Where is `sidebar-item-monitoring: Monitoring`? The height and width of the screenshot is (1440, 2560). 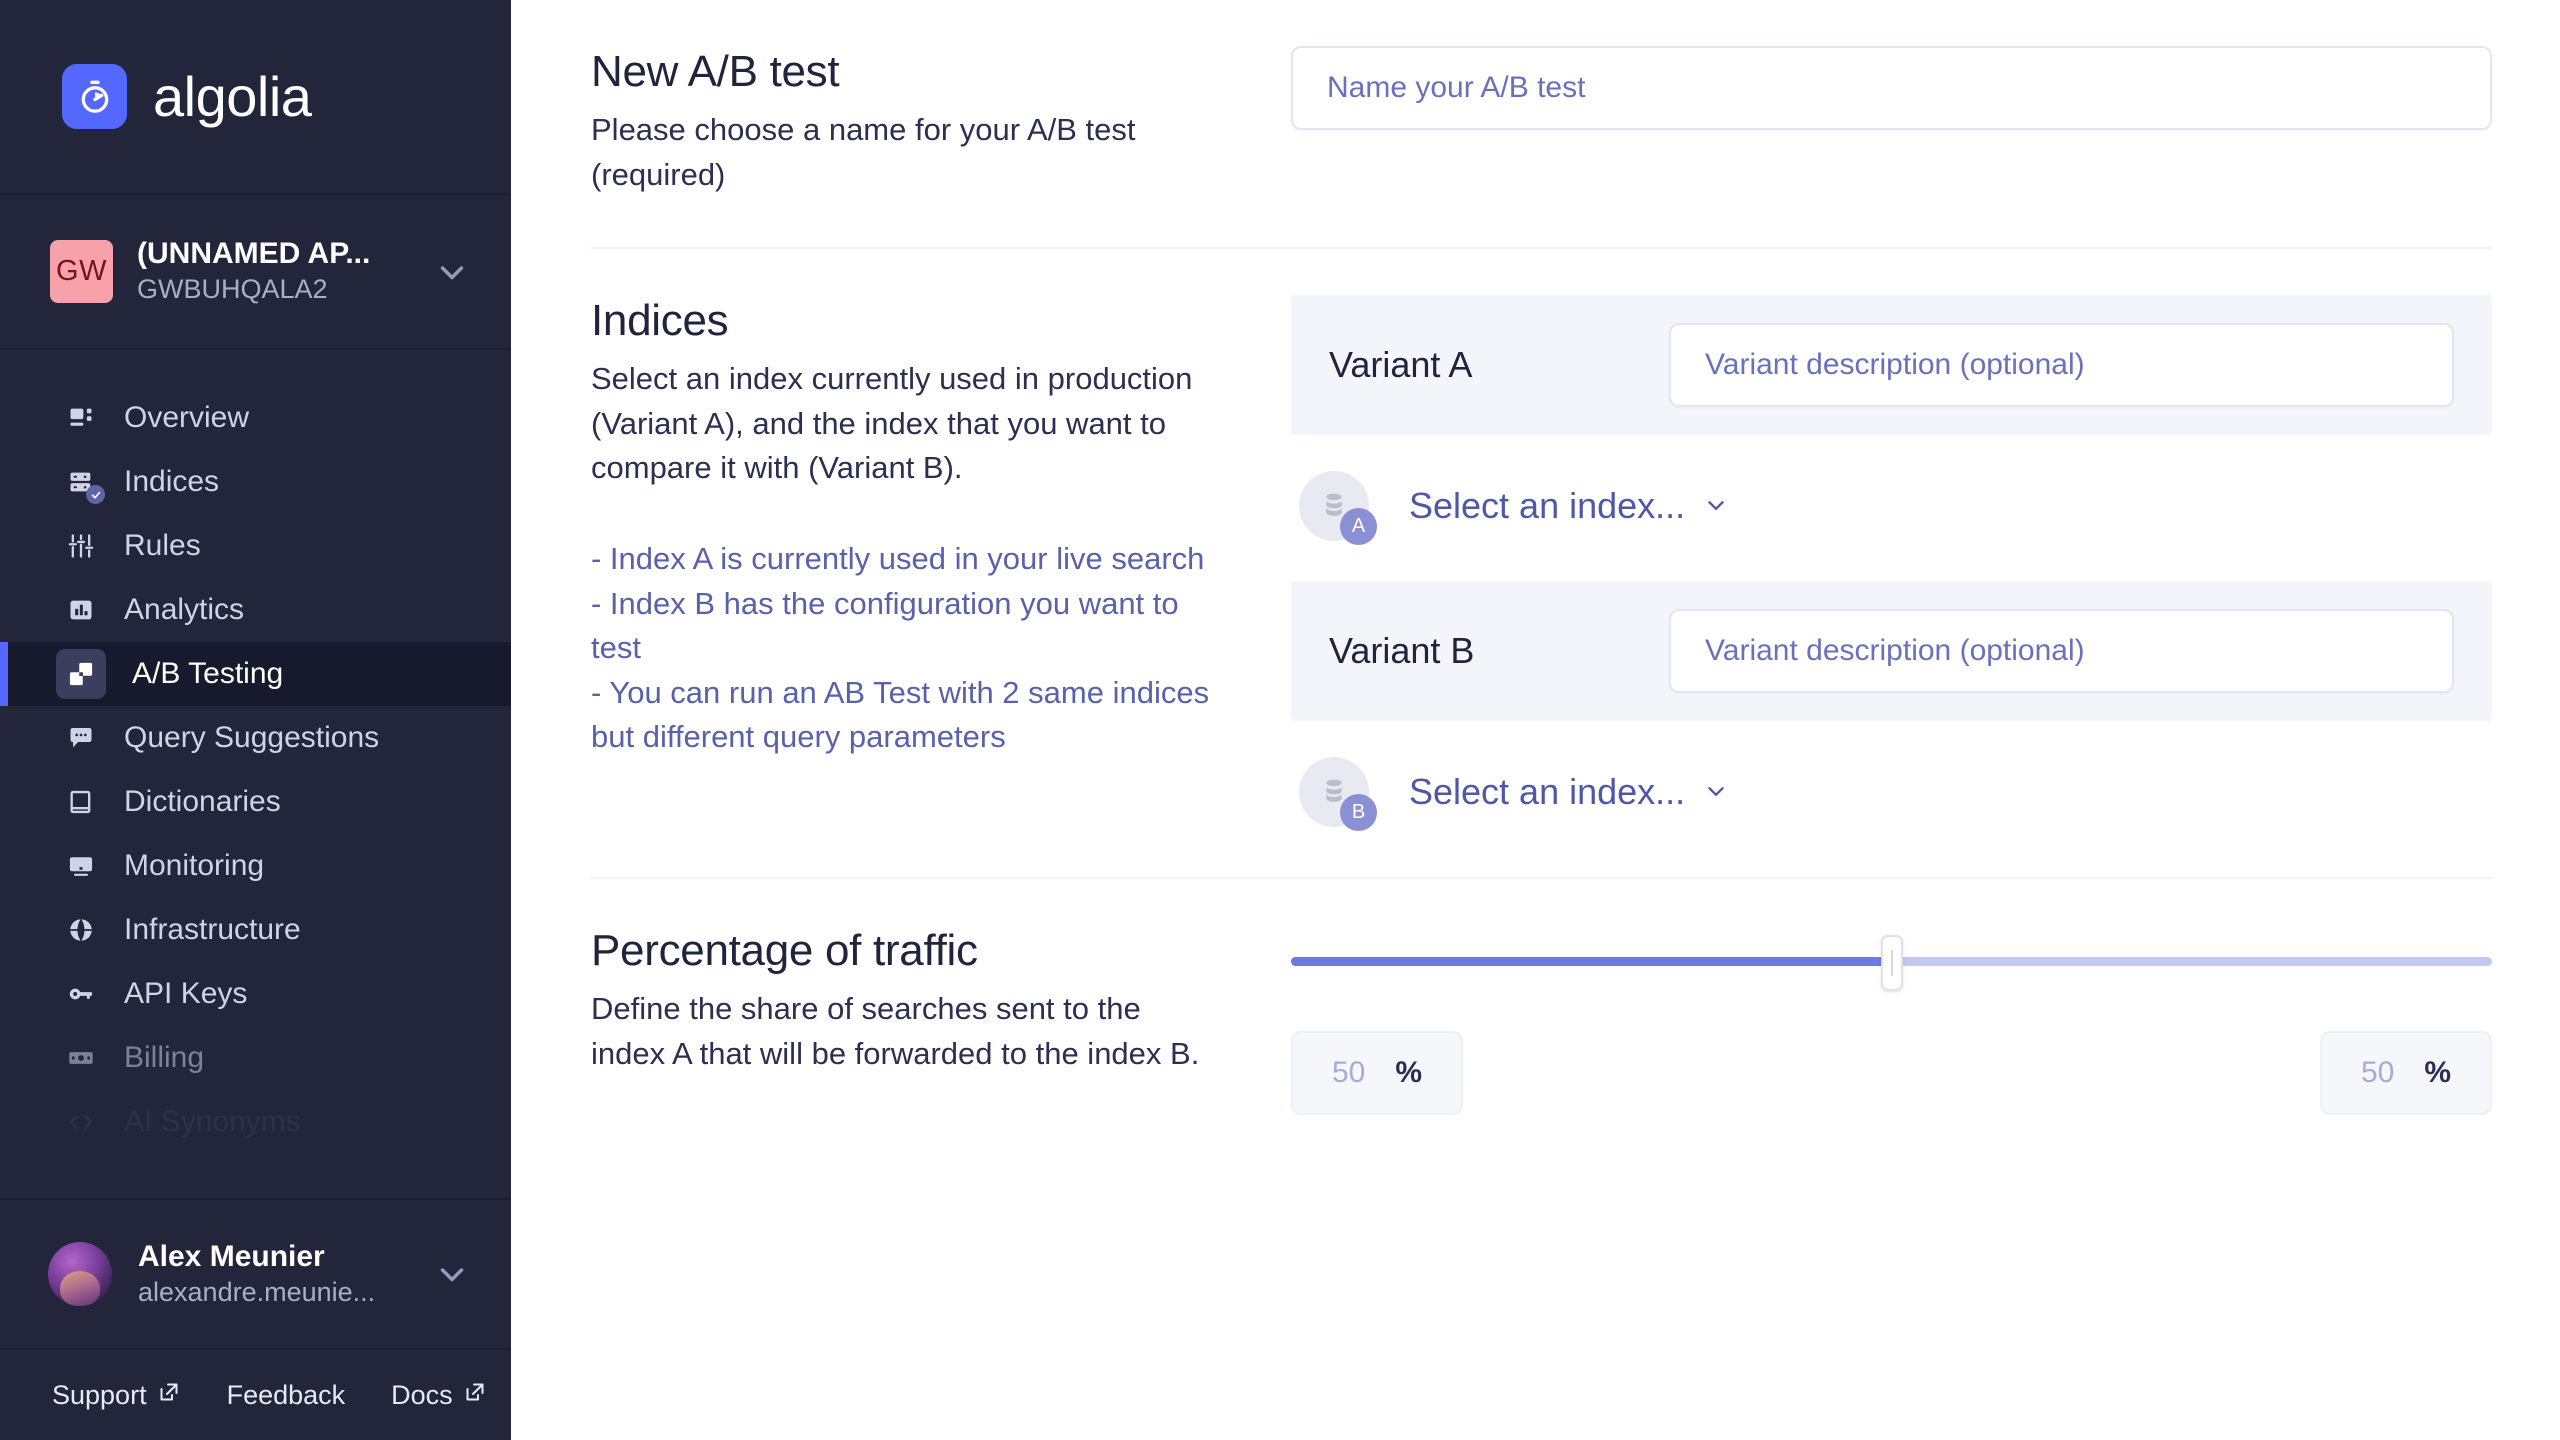
sidebar-item-monitoring: Monitoring is located at coordinates (255, 866).